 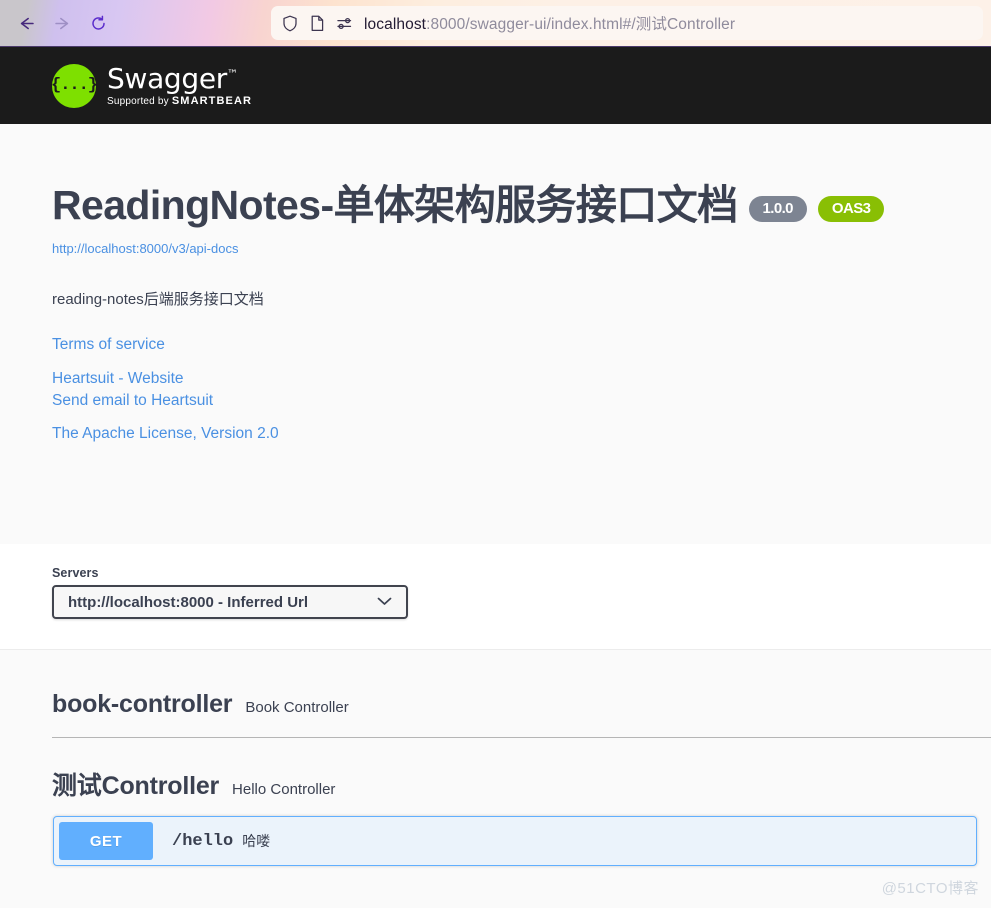 I want to click on swagger-logo-text: Swagger™ Supported by SMARTBEAR, so click(x=180, y=84).